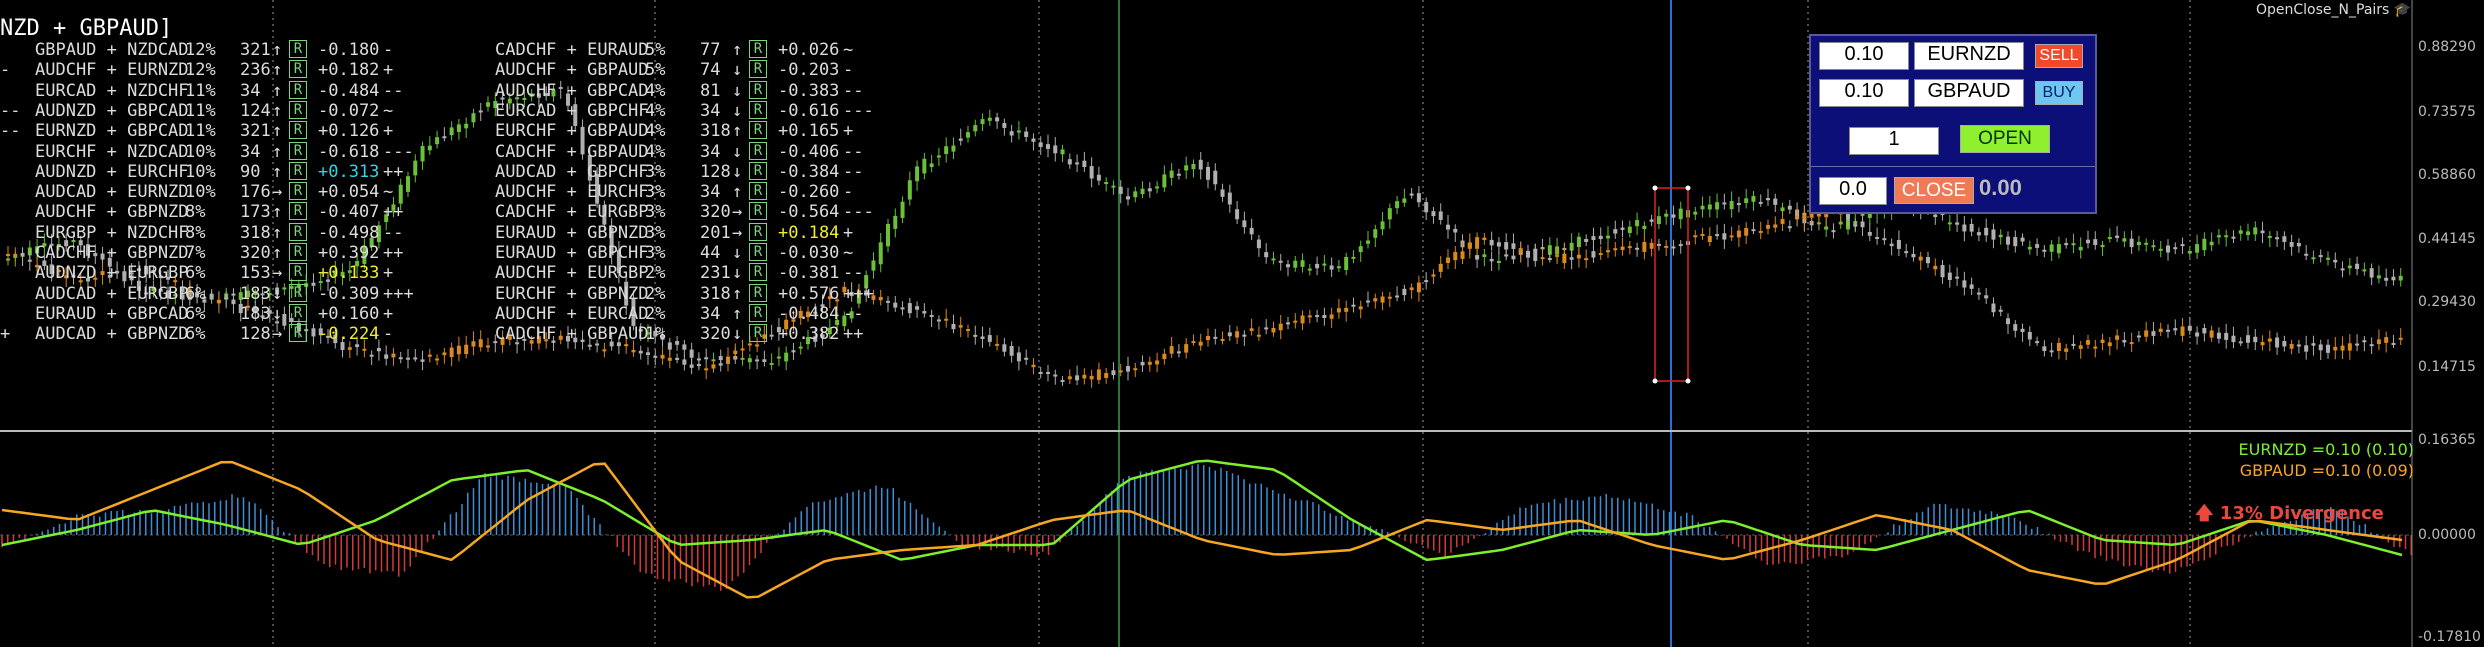  What do you see at coordinates (809, 334) in the screenshot?
I see `pair-row-val: +0.382` at bounding box center [809, 334].